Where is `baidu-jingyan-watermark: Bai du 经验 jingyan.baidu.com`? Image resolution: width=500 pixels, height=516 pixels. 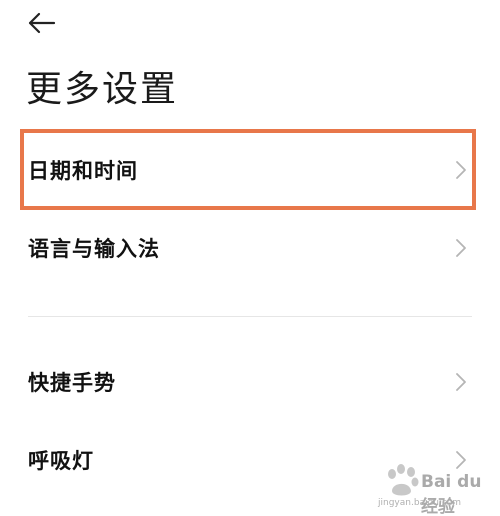 baidu-jingyan-watermark: Bai du 经验 jingyan.baidu.com is located at coordinates (437, 489).